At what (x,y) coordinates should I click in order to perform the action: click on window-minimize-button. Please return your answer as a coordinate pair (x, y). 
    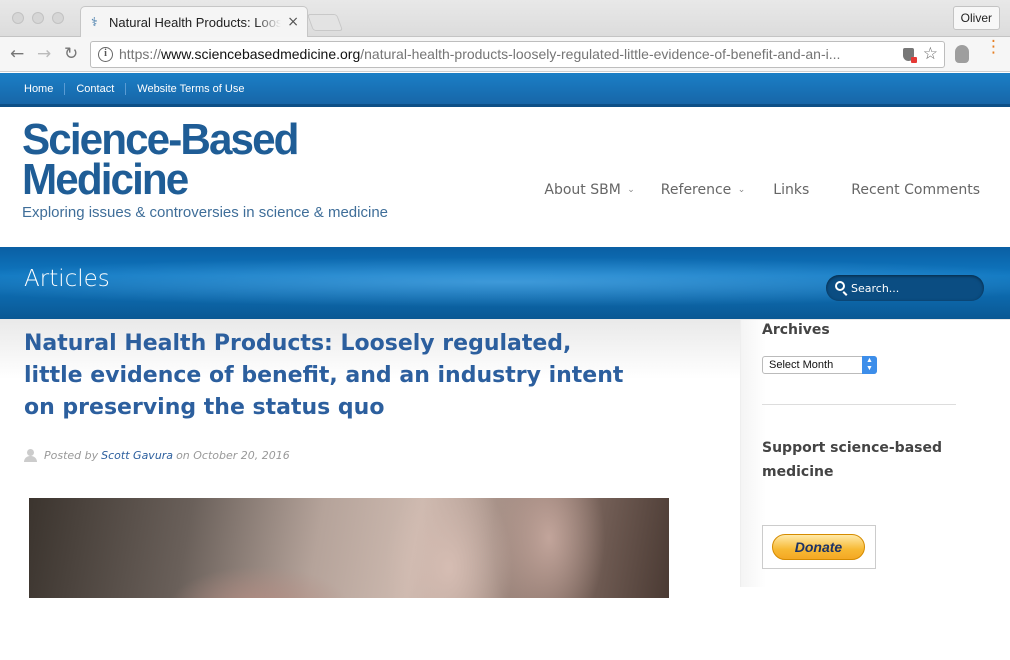
    Looking at the image, I should click on (38, 18).